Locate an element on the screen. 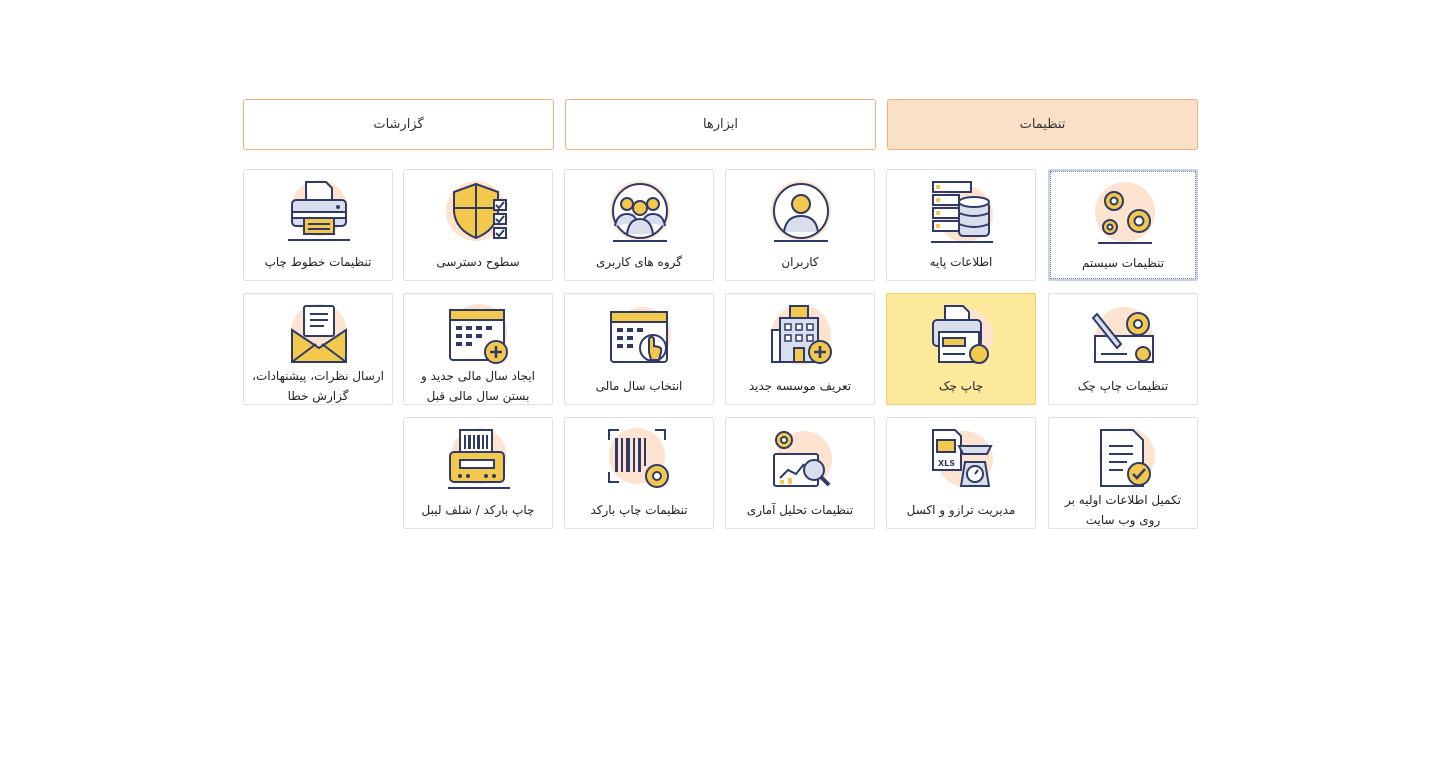 This screenshot has height=774, width=1440. card-label: اطلاعات پایه is located at coordinates (961, 262).